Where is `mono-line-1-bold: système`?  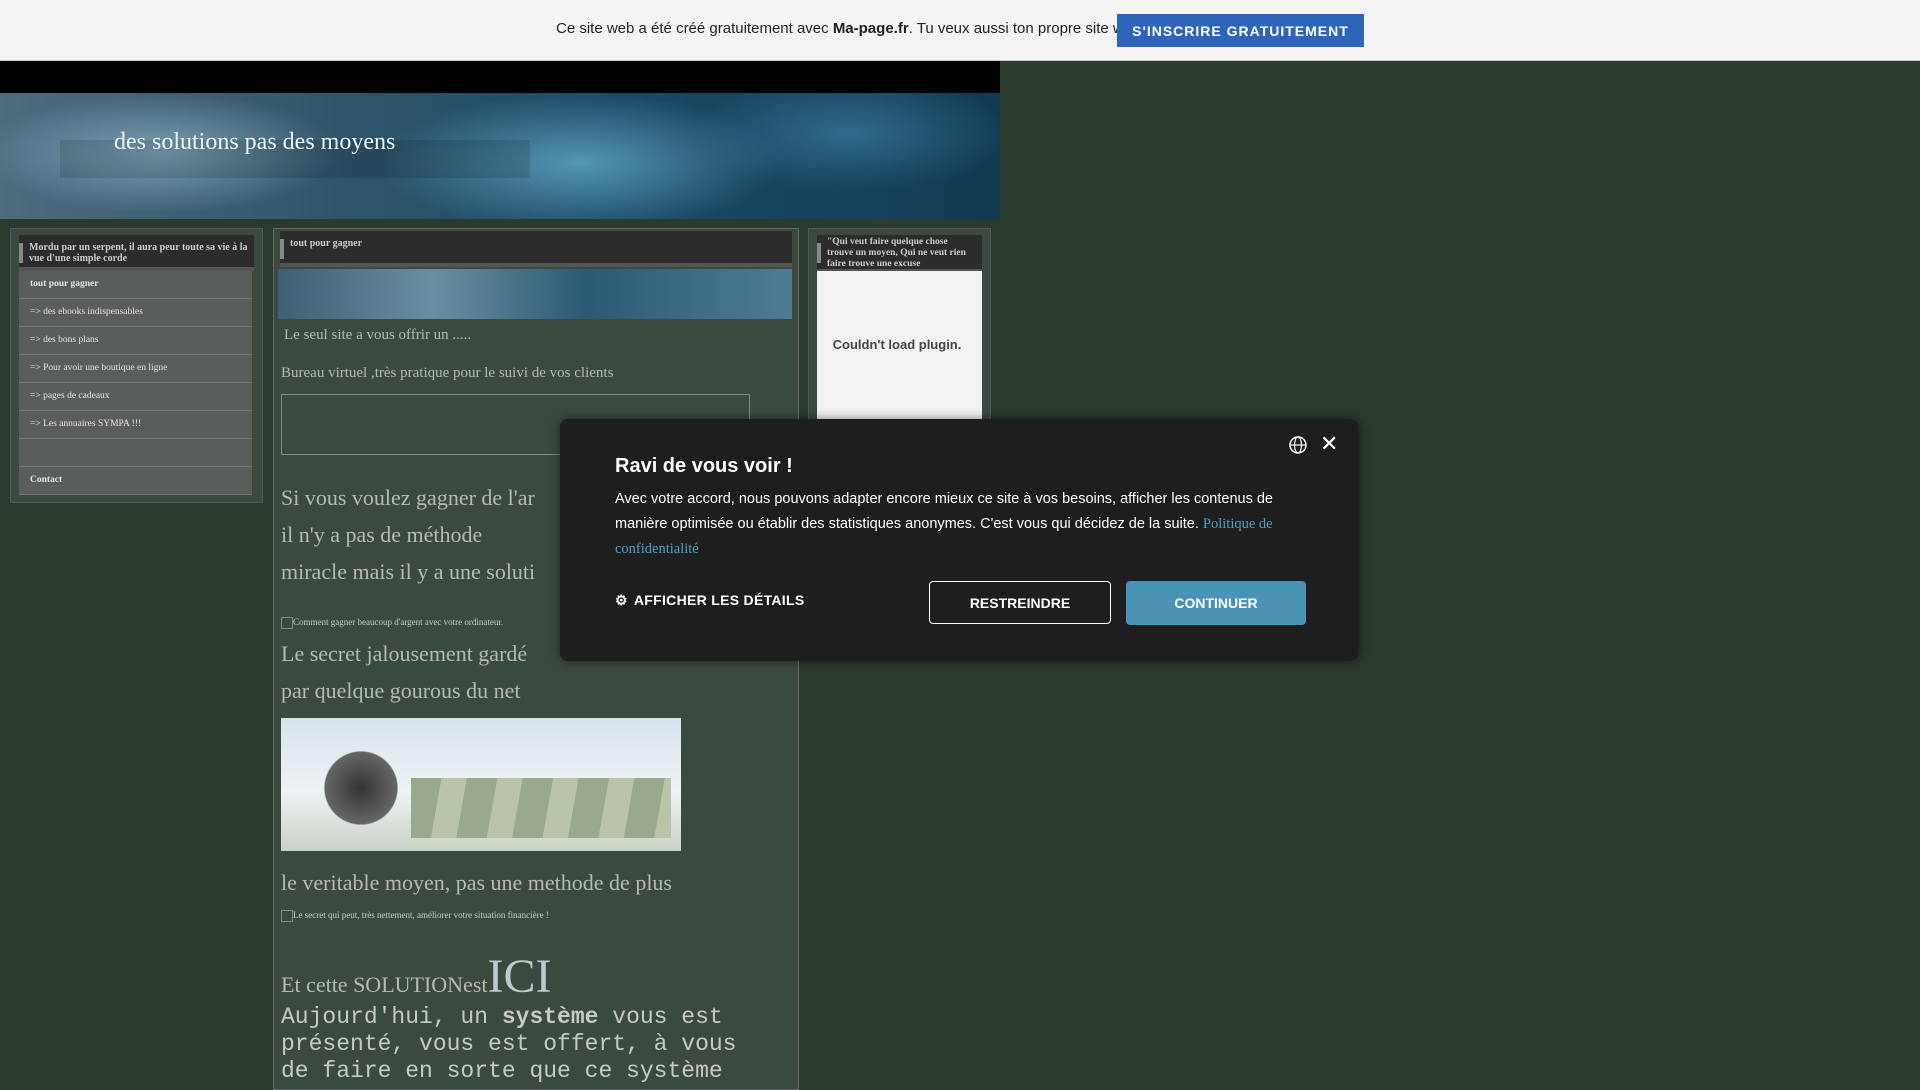 mono-line-1-bold: système is located at coordinates (550, 1017).